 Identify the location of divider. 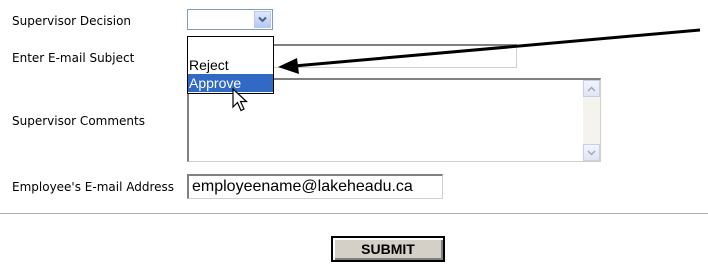
(354, 214).